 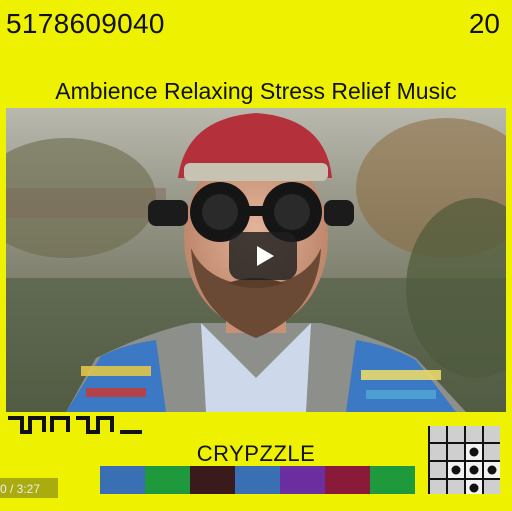 I want to click on id-number: 5178609040, so click(x=85, y=23).